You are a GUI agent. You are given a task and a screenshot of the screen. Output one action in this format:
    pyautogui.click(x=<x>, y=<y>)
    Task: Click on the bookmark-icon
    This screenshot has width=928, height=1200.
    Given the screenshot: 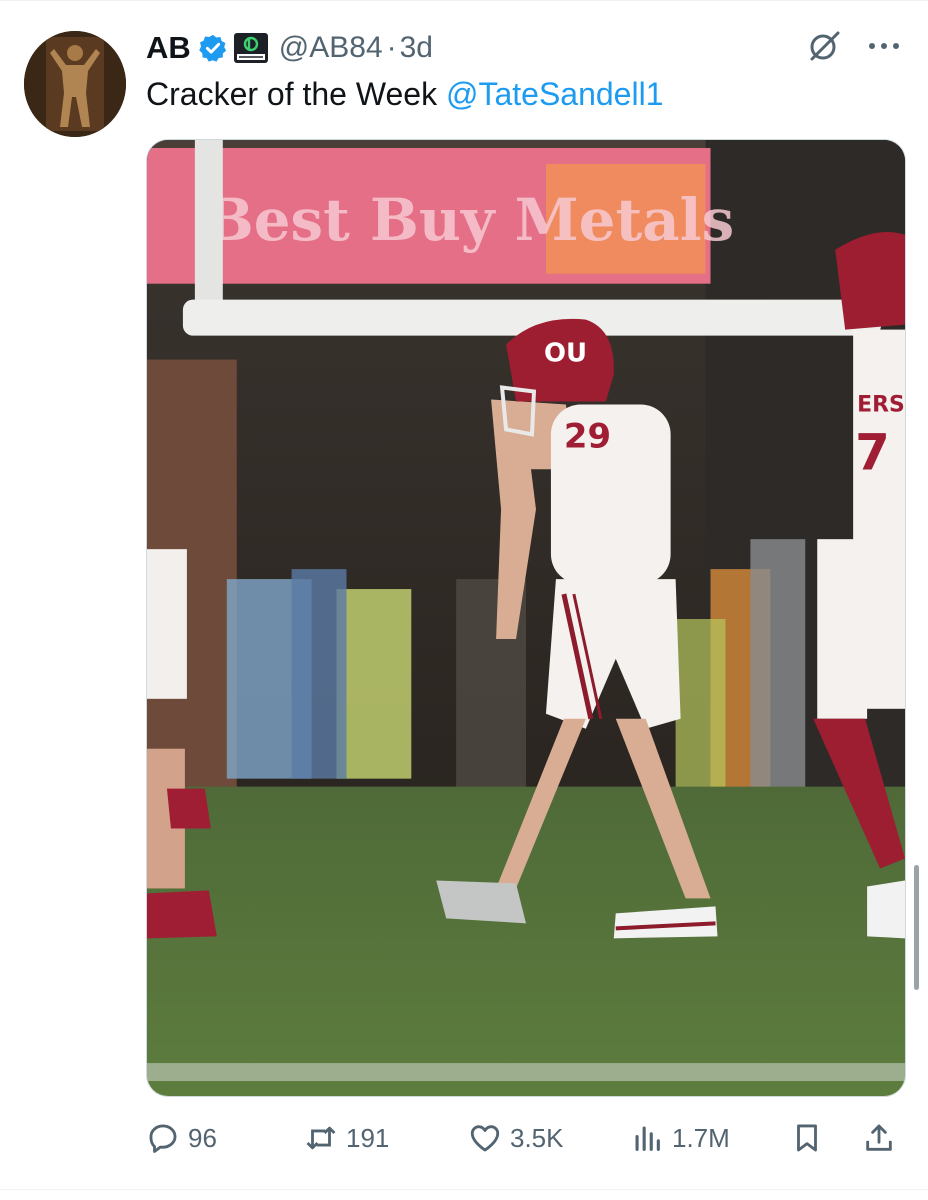 What is the action you would take?
    pyautogui.click(x=807, y=1138)
    